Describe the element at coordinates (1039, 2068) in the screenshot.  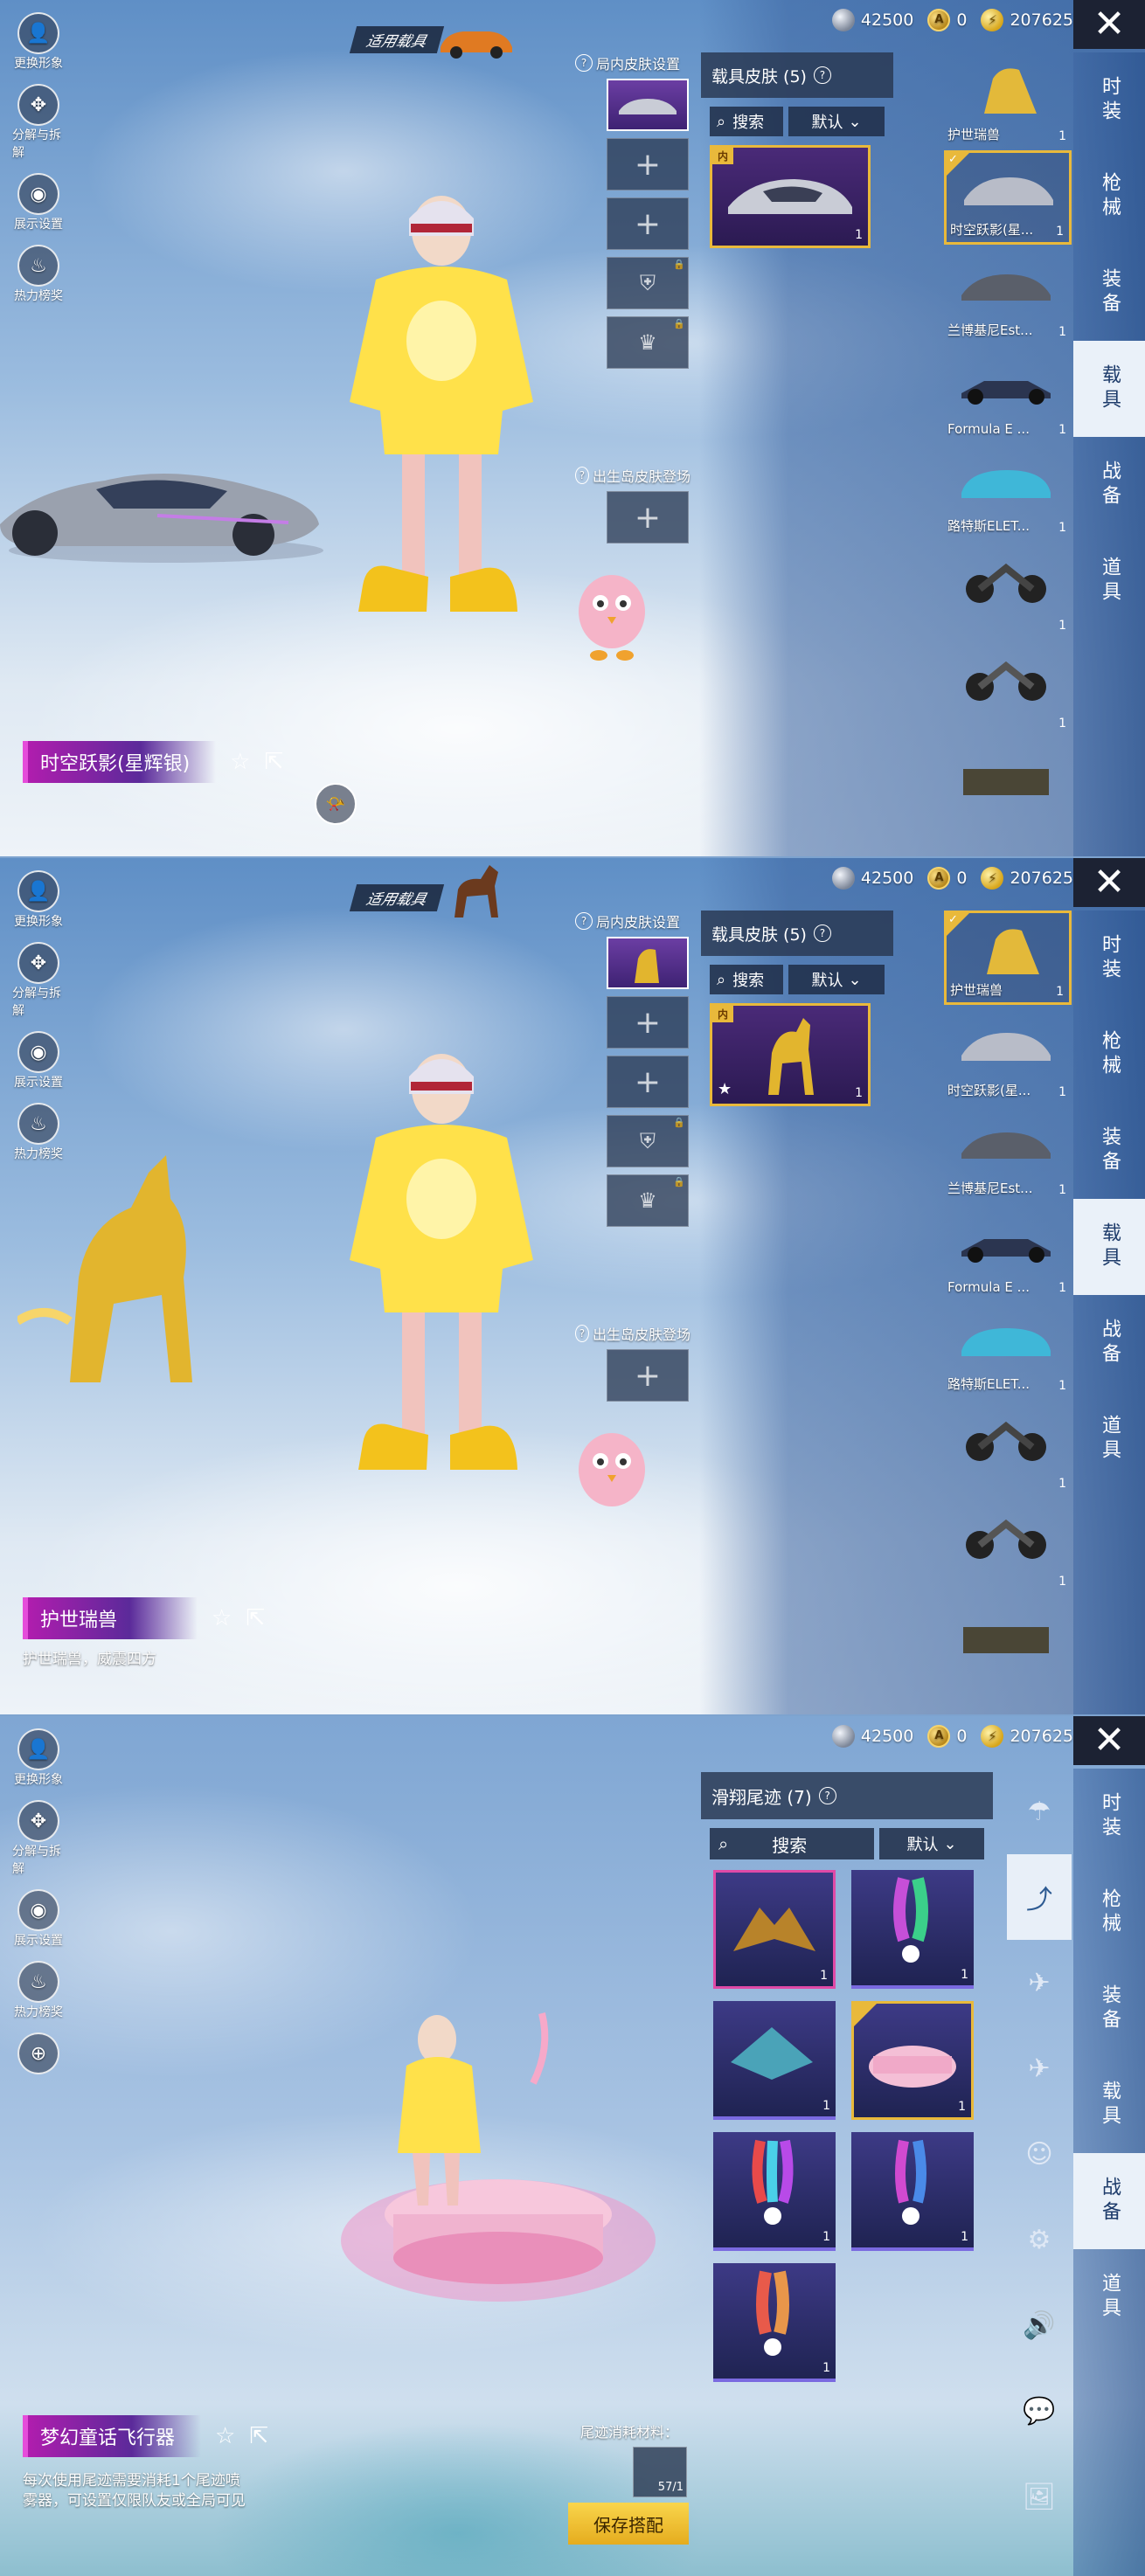
I see `plane-icon: ✈` at that location.